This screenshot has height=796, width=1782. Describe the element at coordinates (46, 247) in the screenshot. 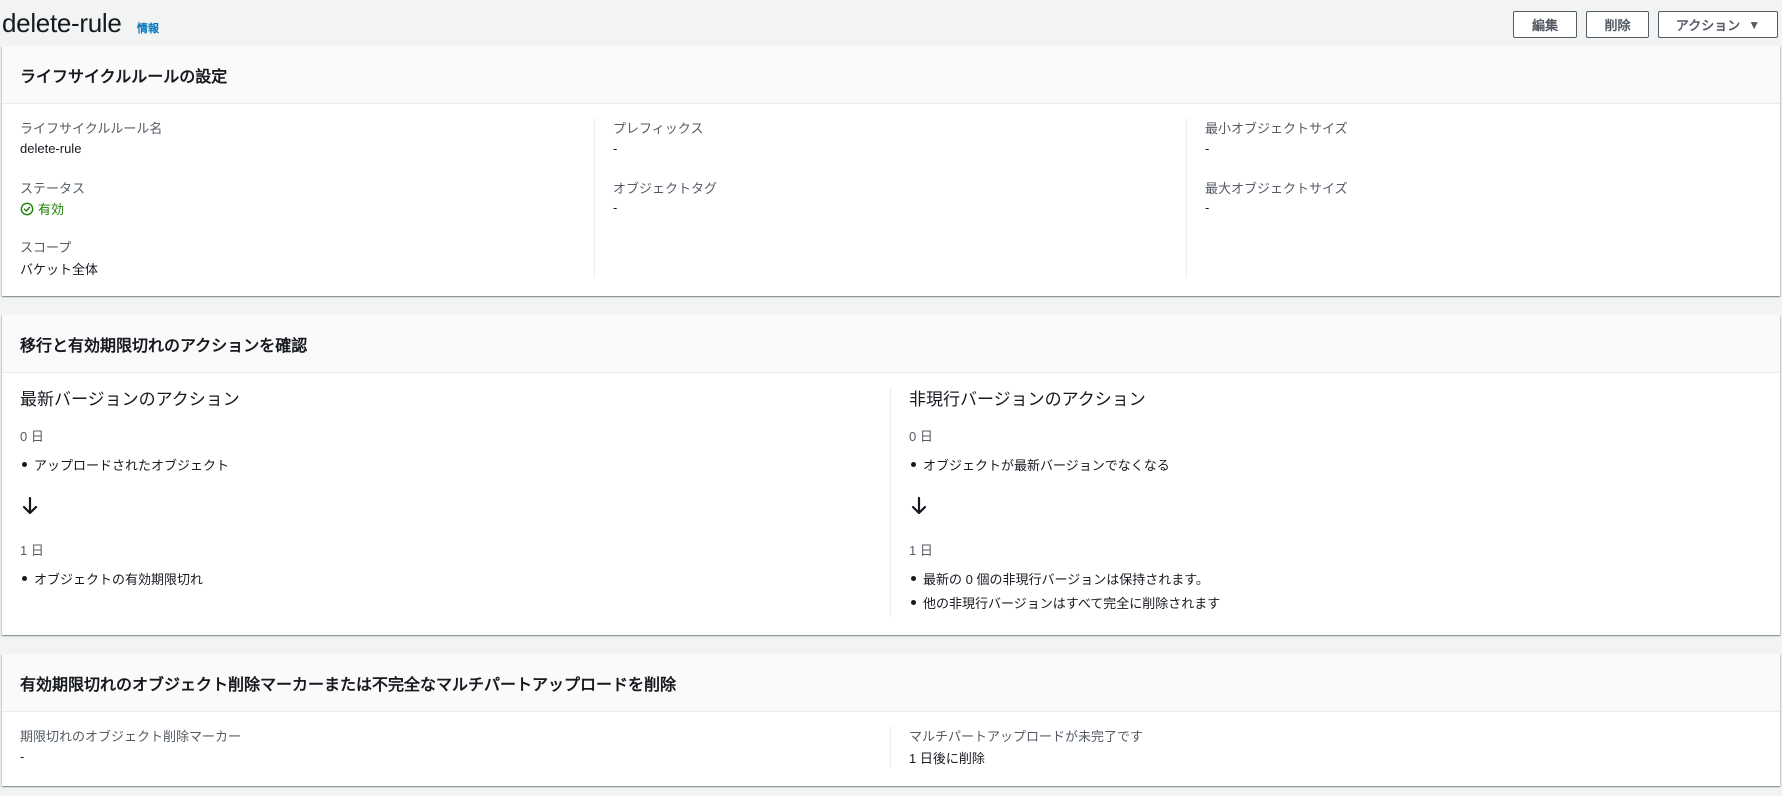

I see `scope-label: スコープ` at that location.